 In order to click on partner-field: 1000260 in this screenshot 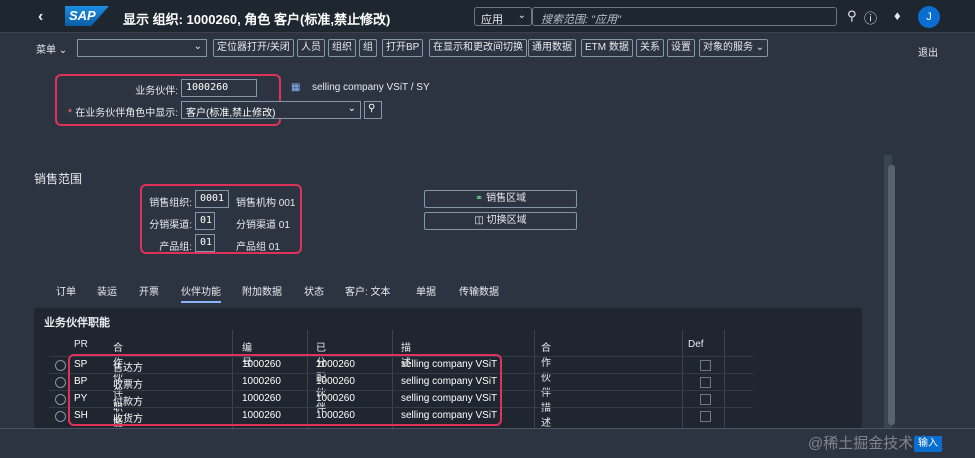, I will do `click(219, 88)`.